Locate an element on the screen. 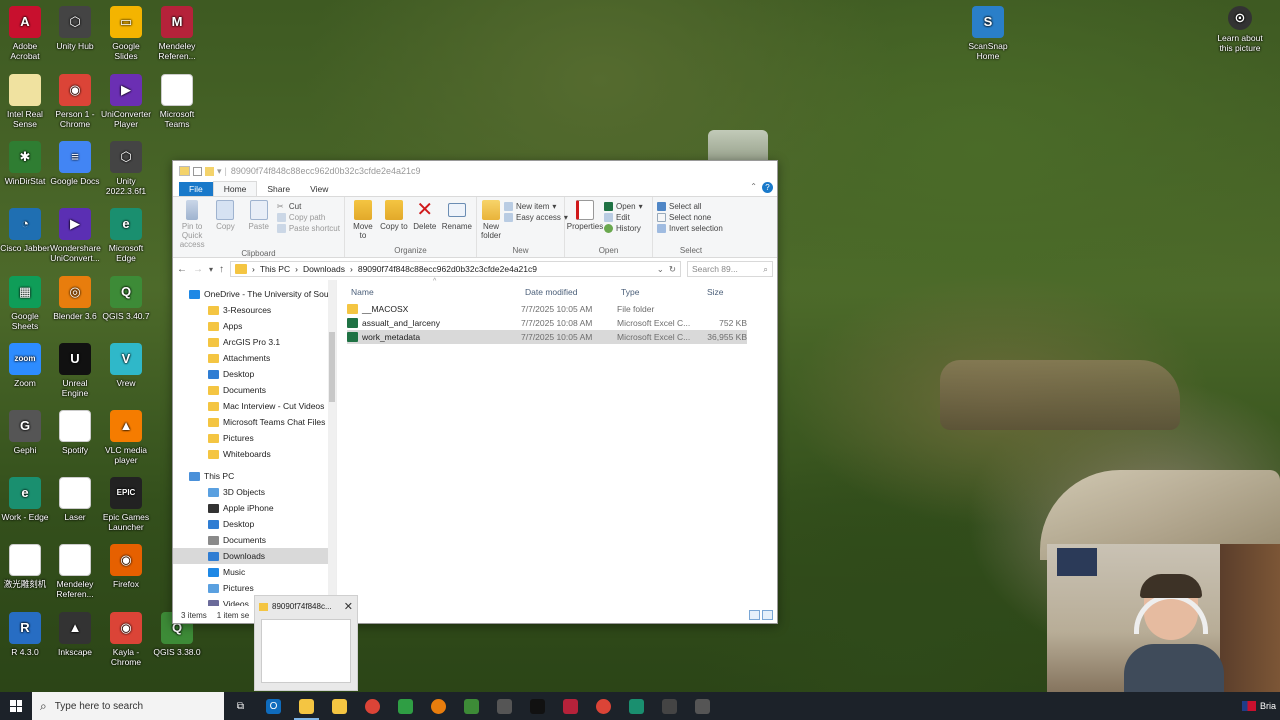  taskbar-app: ⧉ is located at coordinates (240, 706).